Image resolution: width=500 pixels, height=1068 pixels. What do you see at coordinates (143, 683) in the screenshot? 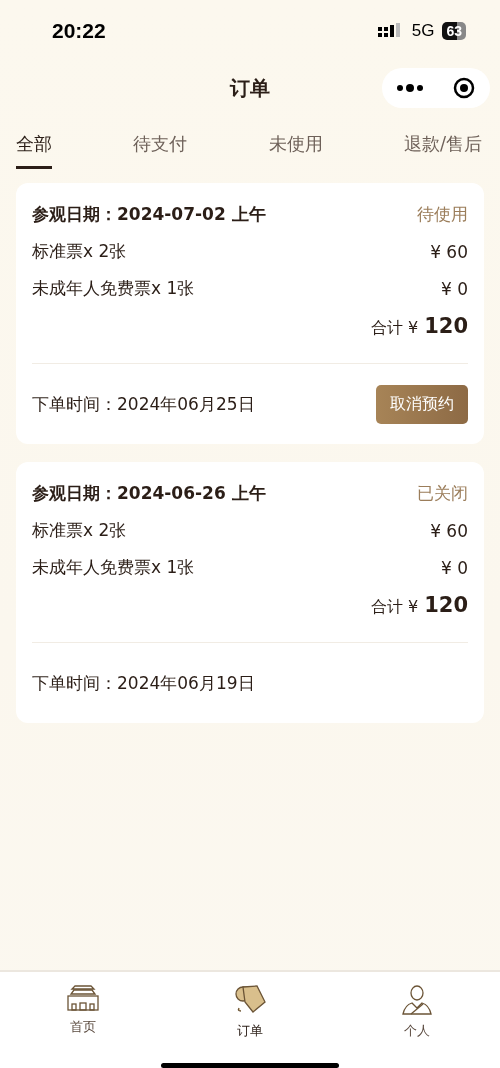
I see `order-time: 下单时间：2024年06月19日` at bounding box center [143, 683].